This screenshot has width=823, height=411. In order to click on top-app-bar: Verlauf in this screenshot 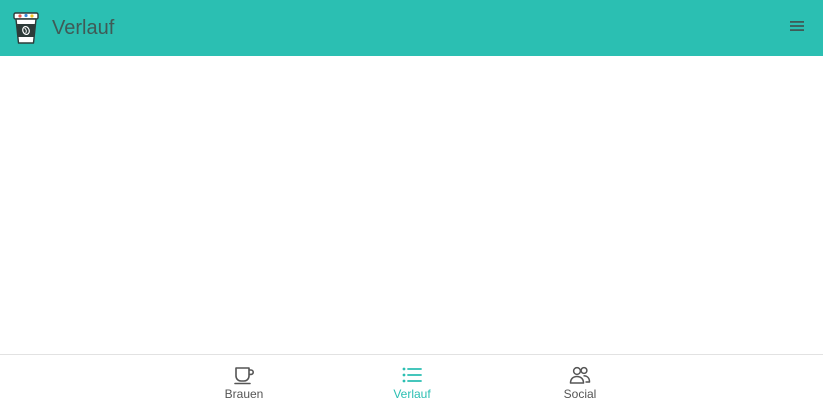, I will do `click(411, 28)`.